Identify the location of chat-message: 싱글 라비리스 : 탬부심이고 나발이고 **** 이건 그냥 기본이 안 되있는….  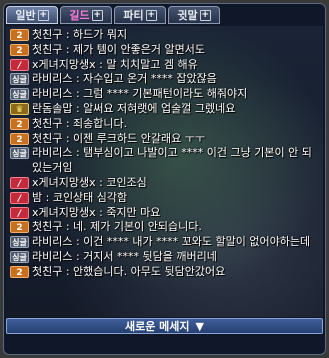
(164, 161).